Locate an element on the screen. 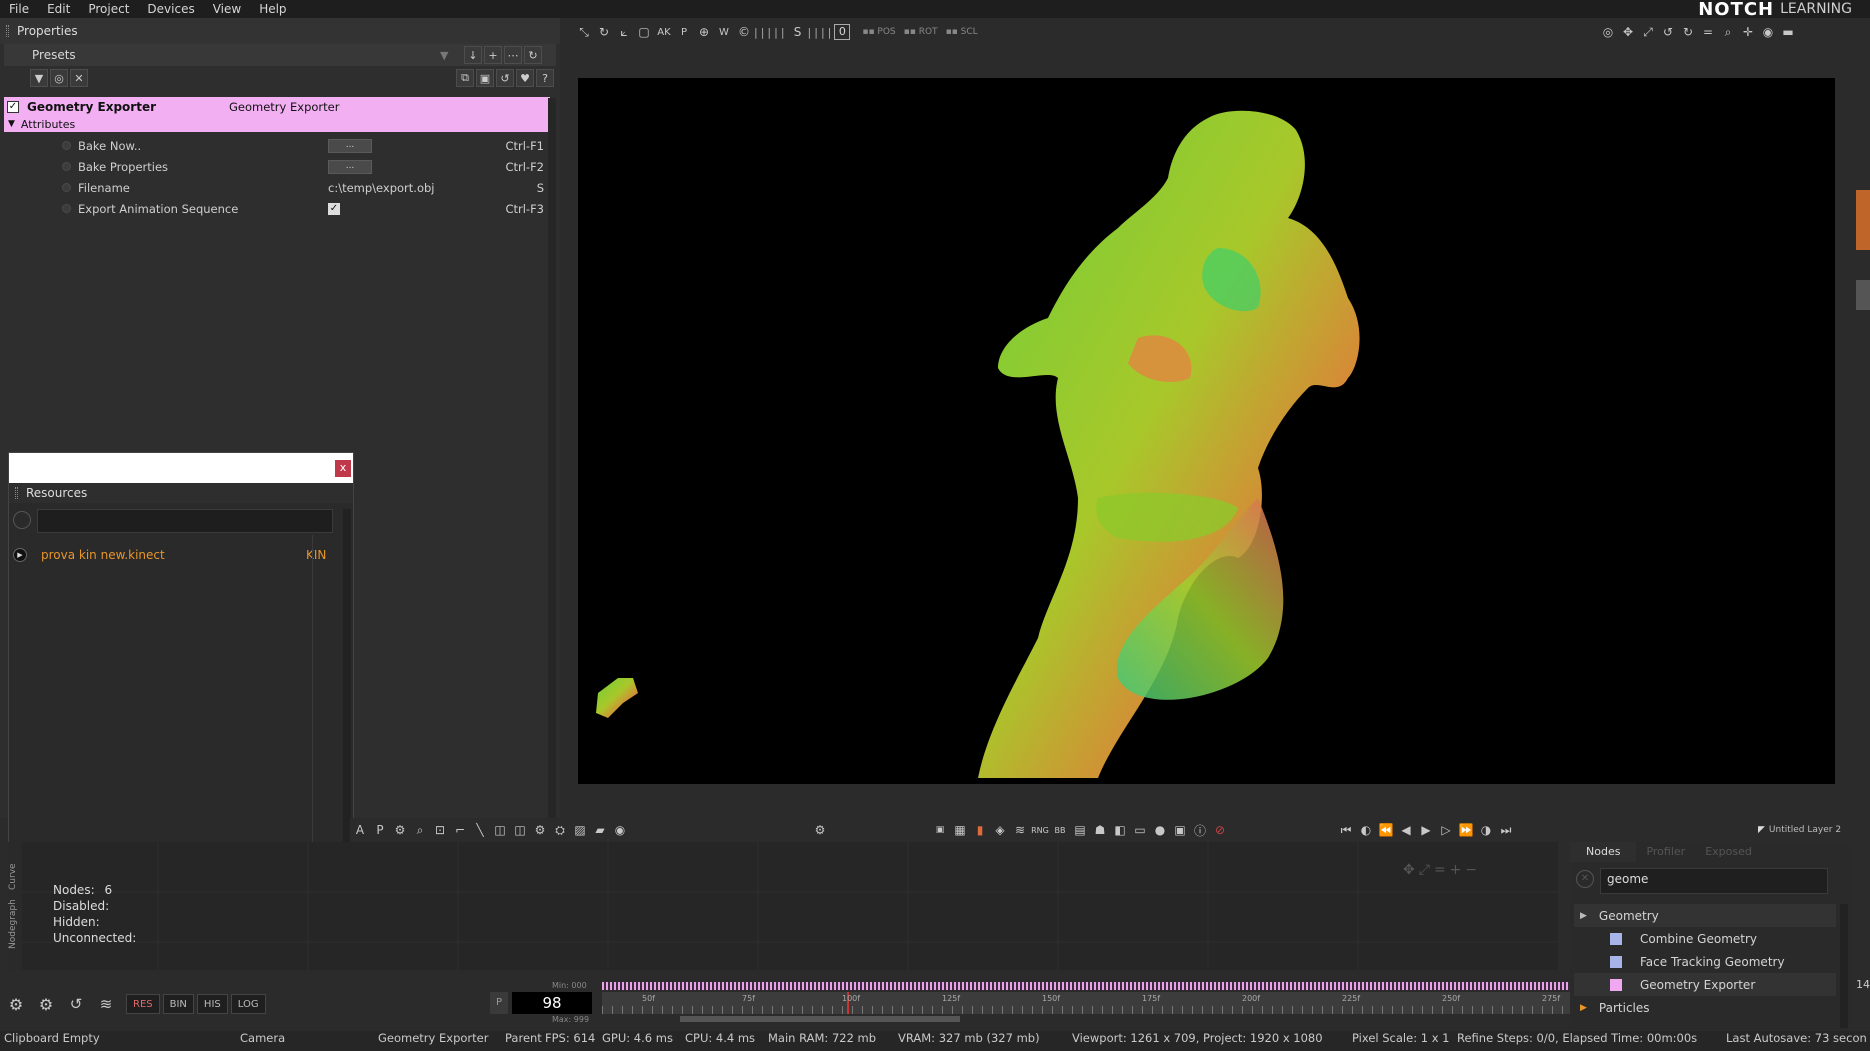  zoom-box-icon: ⊡ is located at coordinates (440, 830).